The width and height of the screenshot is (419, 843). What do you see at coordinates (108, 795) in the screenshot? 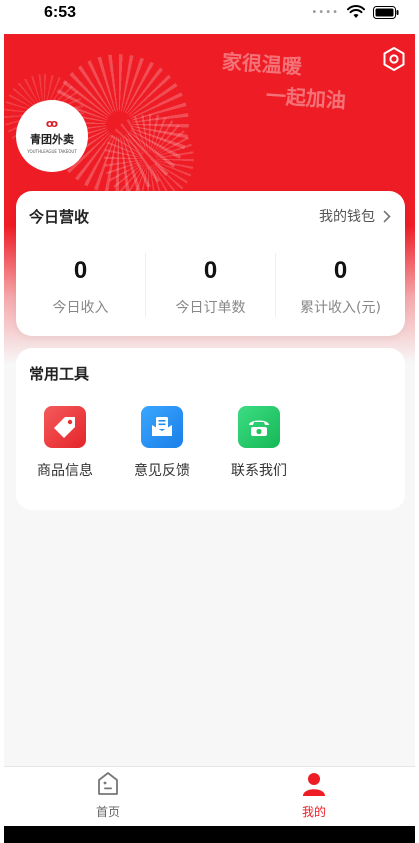
I see `tab-home: 首页` at bounding box center [108, 795].